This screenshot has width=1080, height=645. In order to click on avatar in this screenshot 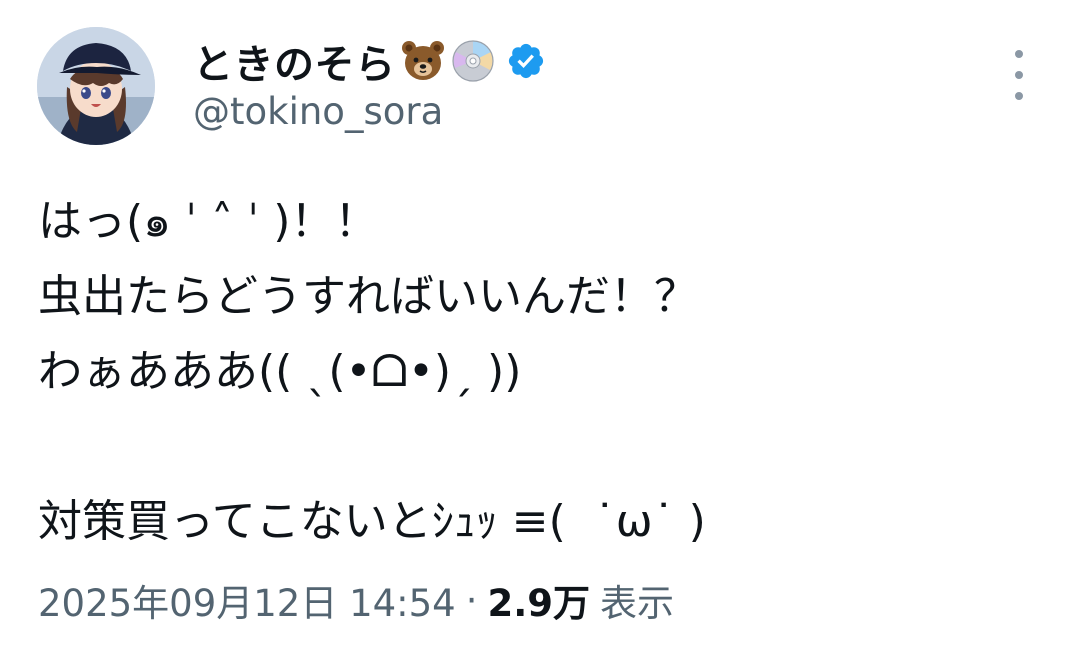, I will do `click(96, 86)`.